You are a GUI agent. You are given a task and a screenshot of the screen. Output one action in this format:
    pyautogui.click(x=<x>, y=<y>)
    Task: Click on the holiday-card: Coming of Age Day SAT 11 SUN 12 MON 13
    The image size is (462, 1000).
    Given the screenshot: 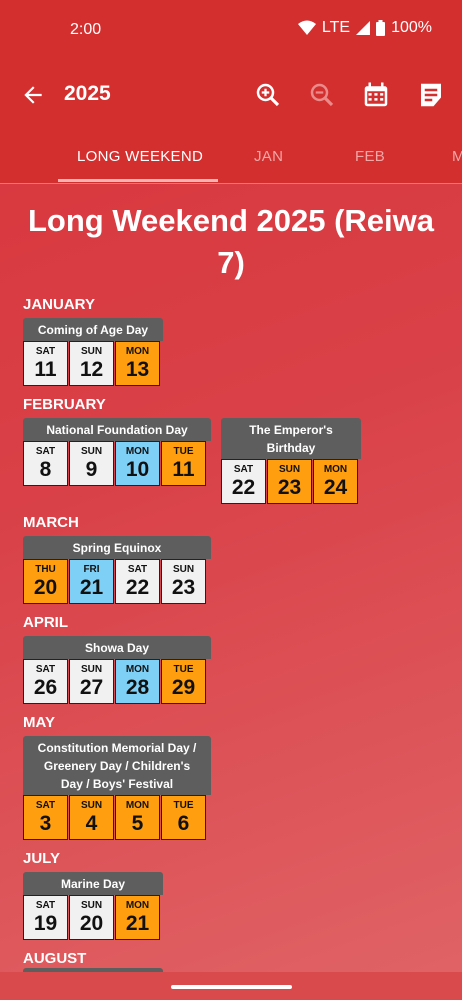 What is the action you would take?
    pyautogui.click(x=93, y=352)
    